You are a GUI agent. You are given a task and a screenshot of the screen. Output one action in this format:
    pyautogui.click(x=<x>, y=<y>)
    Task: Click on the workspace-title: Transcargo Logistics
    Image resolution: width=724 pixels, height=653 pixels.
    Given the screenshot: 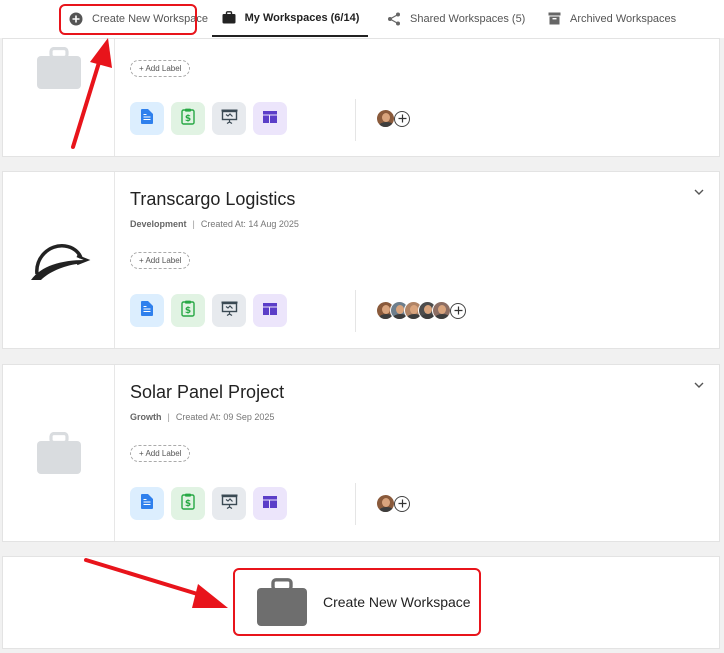 What is the action you would take?
    pyautogui.click(x=212, y=199)
    